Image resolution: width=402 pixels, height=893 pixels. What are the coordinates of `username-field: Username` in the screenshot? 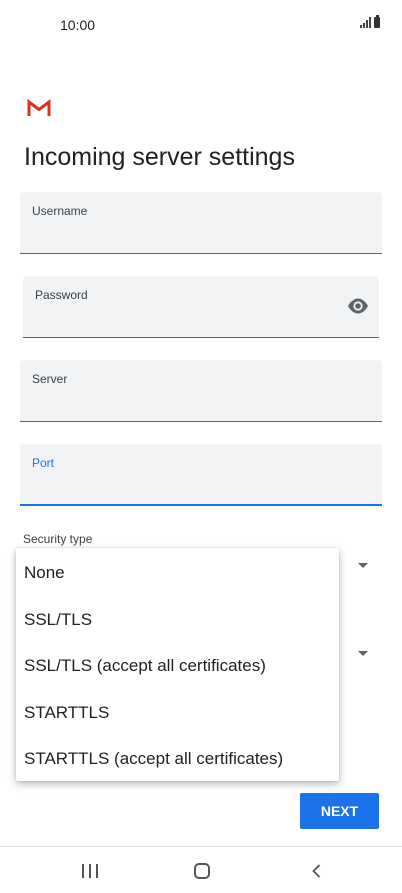 It's located at (201, 223).